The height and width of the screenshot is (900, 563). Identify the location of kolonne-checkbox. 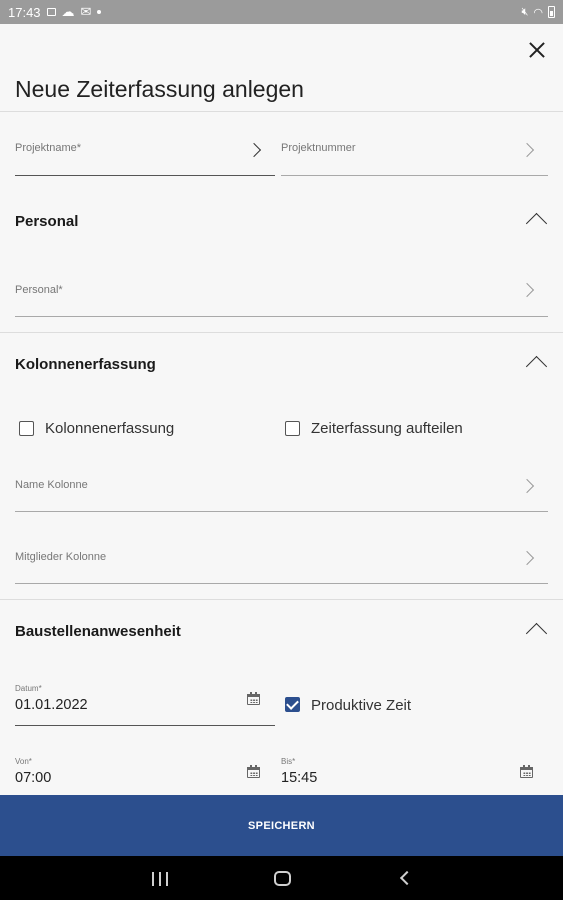
(26, 428).